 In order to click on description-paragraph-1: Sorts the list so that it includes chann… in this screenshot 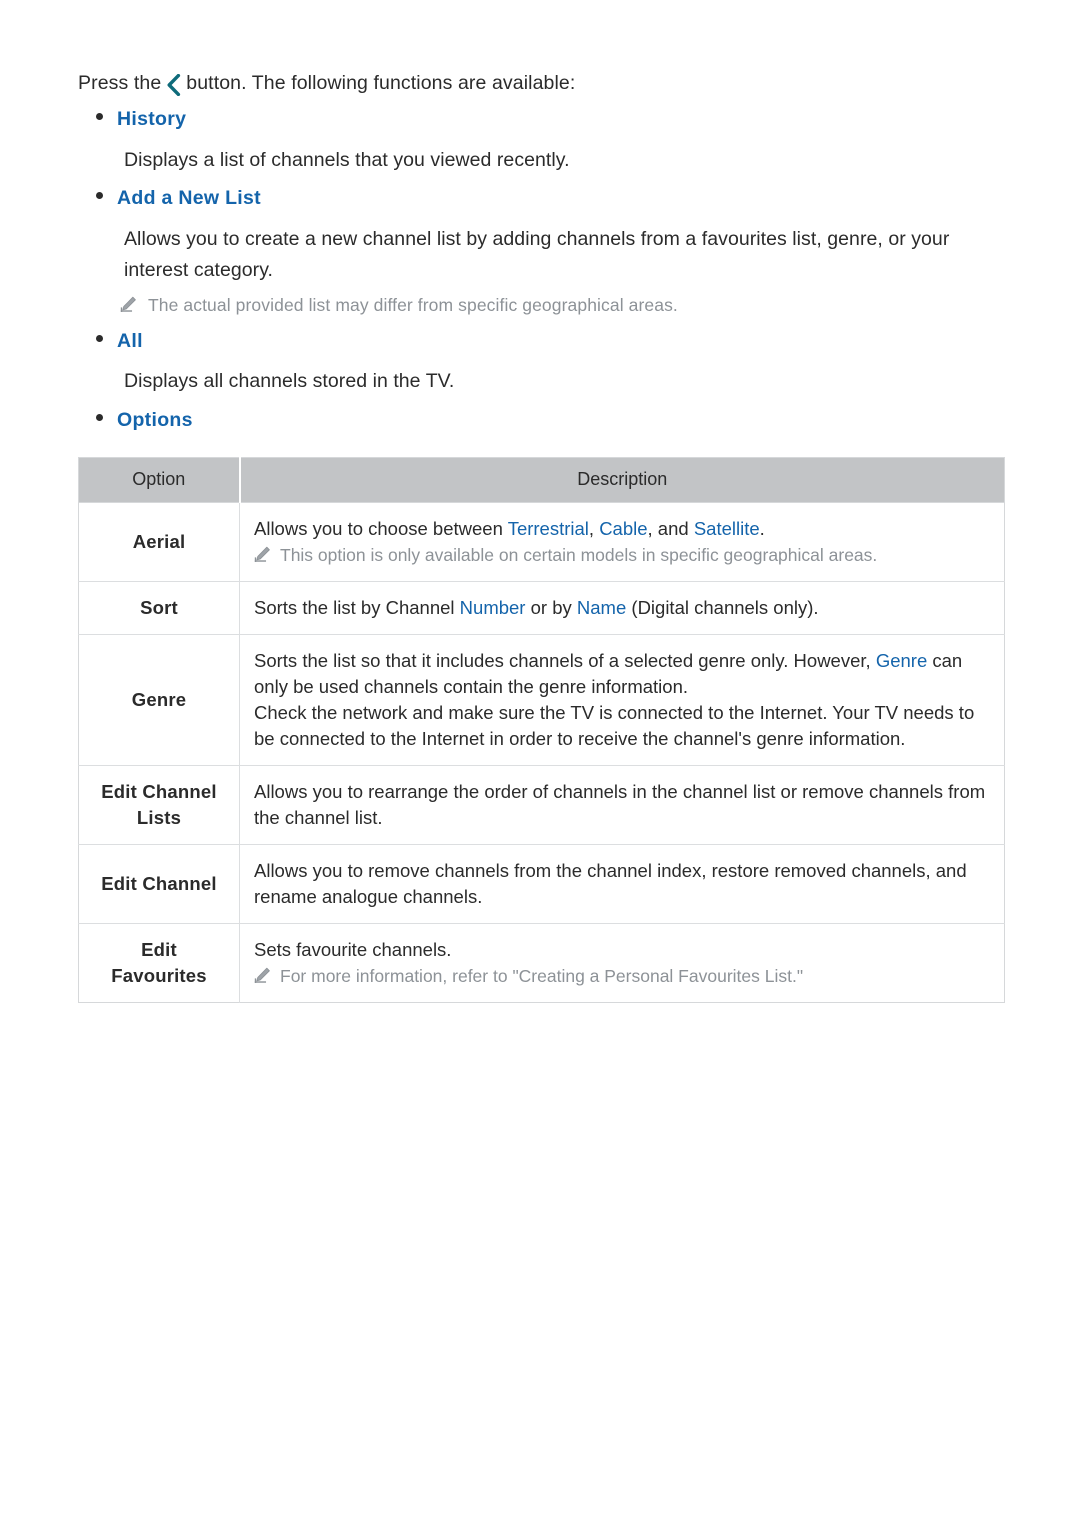, I will do `click(622, 674)`.